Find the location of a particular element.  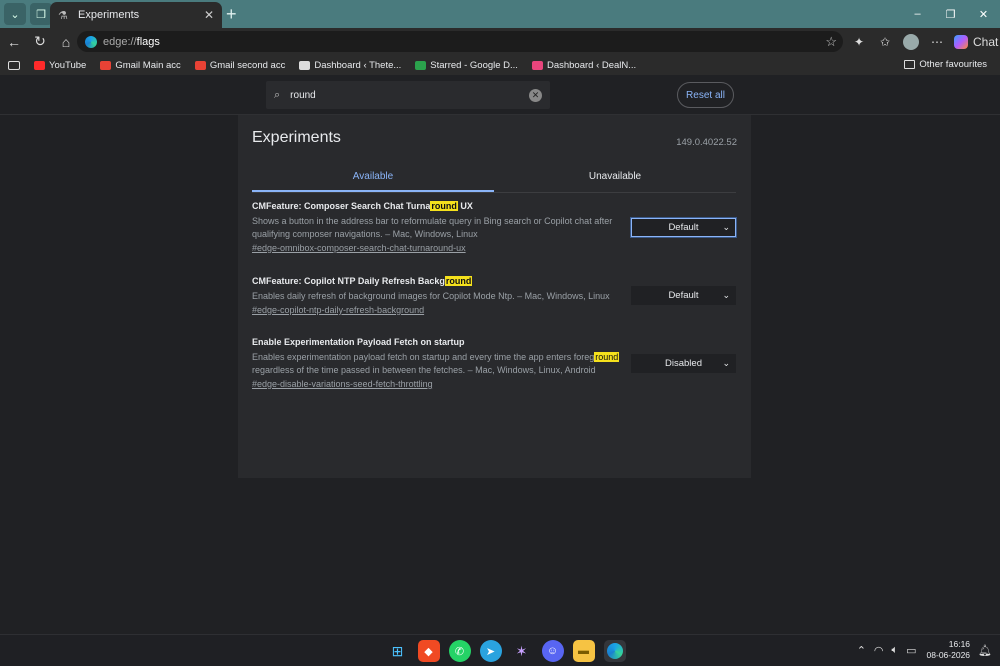

flag-tabs: Available Unavailable is located at coordinates (494, 179).